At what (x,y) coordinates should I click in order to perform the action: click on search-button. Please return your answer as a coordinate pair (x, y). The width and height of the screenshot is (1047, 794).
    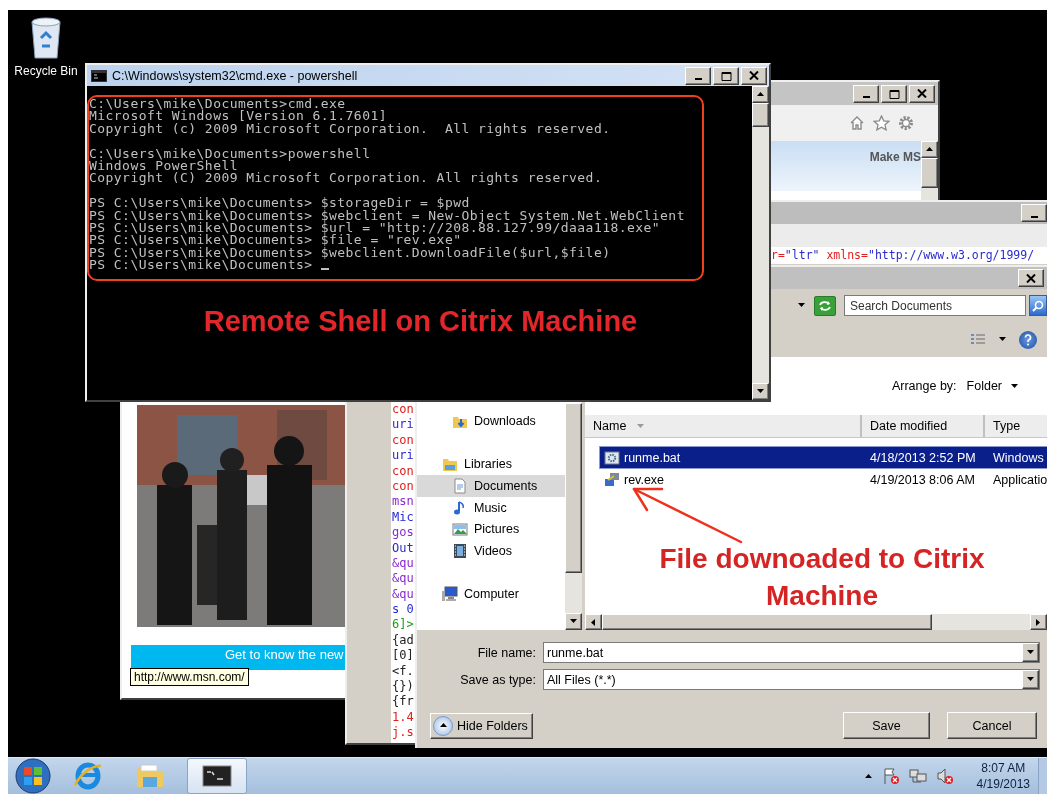
    Looking at the image, I should click on (1038, 305).